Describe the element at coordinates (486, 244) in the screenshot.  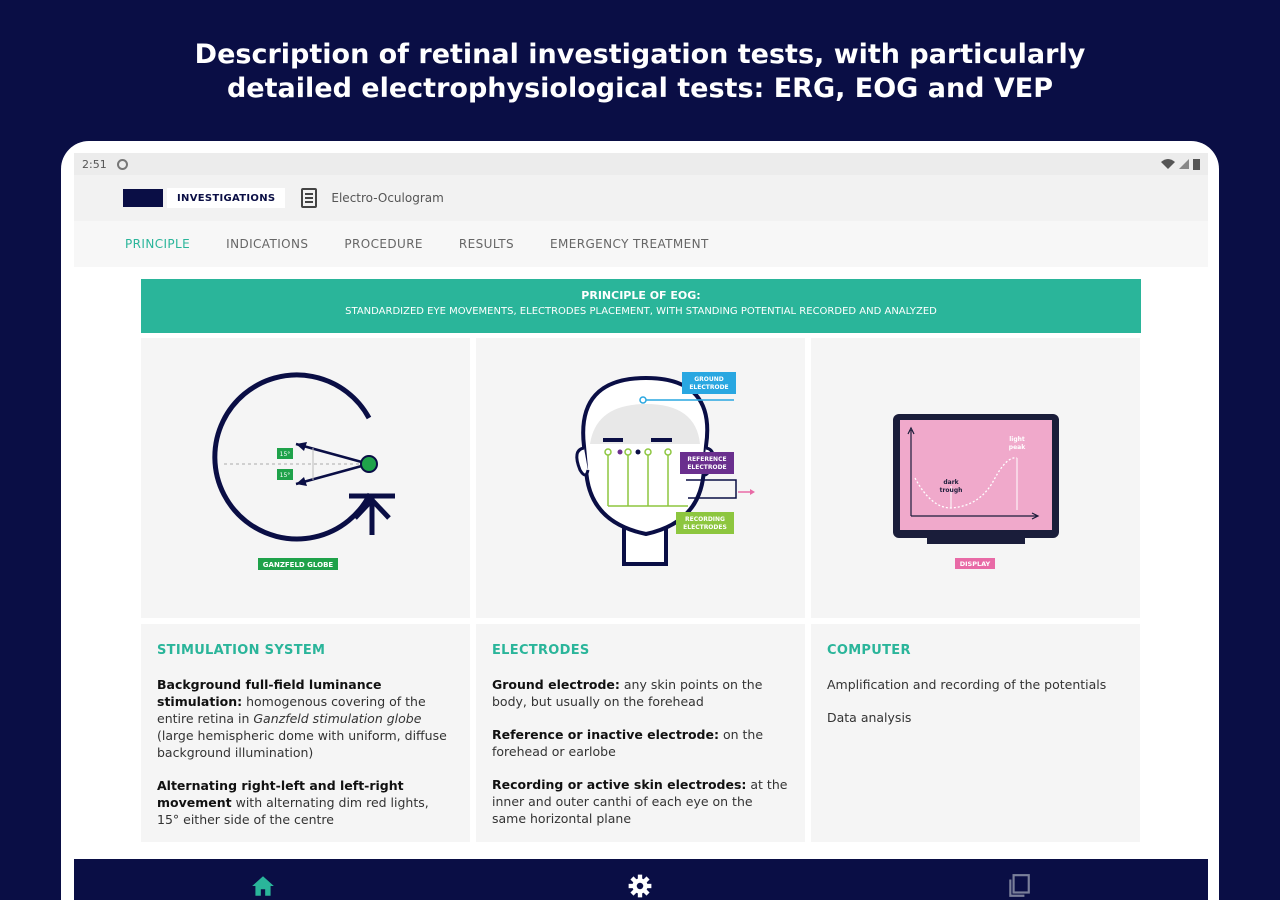
I see `tab-results: RESULTS` at that location.